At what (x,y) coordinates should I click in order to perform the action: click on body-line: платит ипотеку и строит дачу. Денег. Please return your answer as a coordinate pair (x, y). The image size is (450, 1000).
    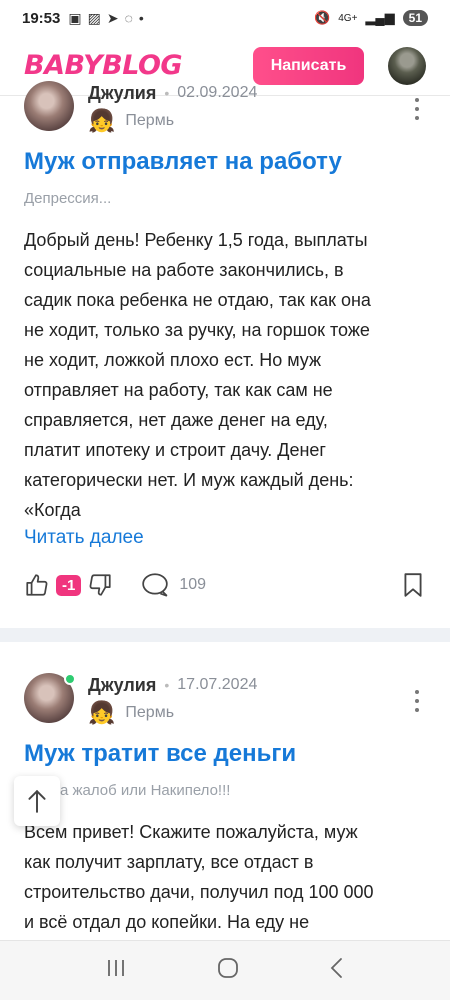
    Looking at the image, I should click on (175, 450).